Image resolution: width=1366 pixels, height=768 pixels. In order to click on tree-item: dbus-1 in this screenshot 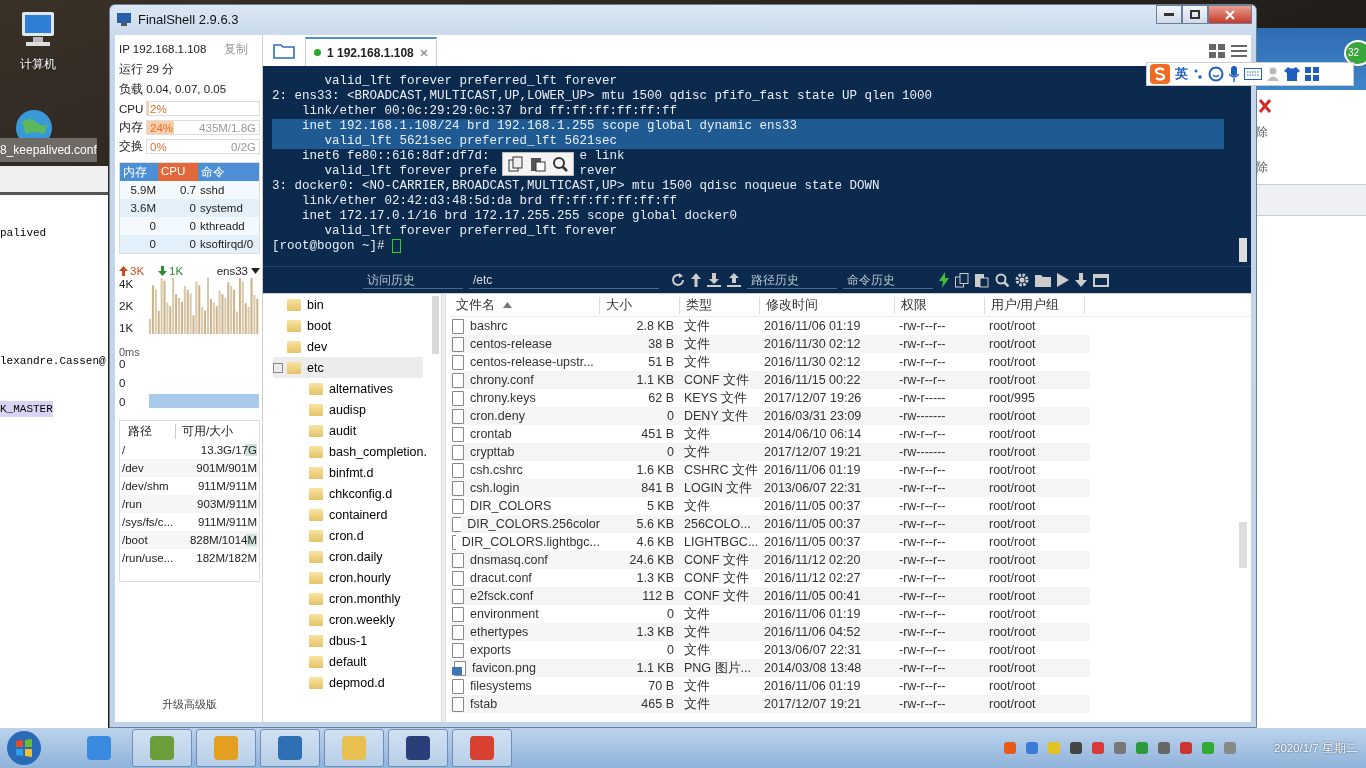, I will do `click(353, 640)`.